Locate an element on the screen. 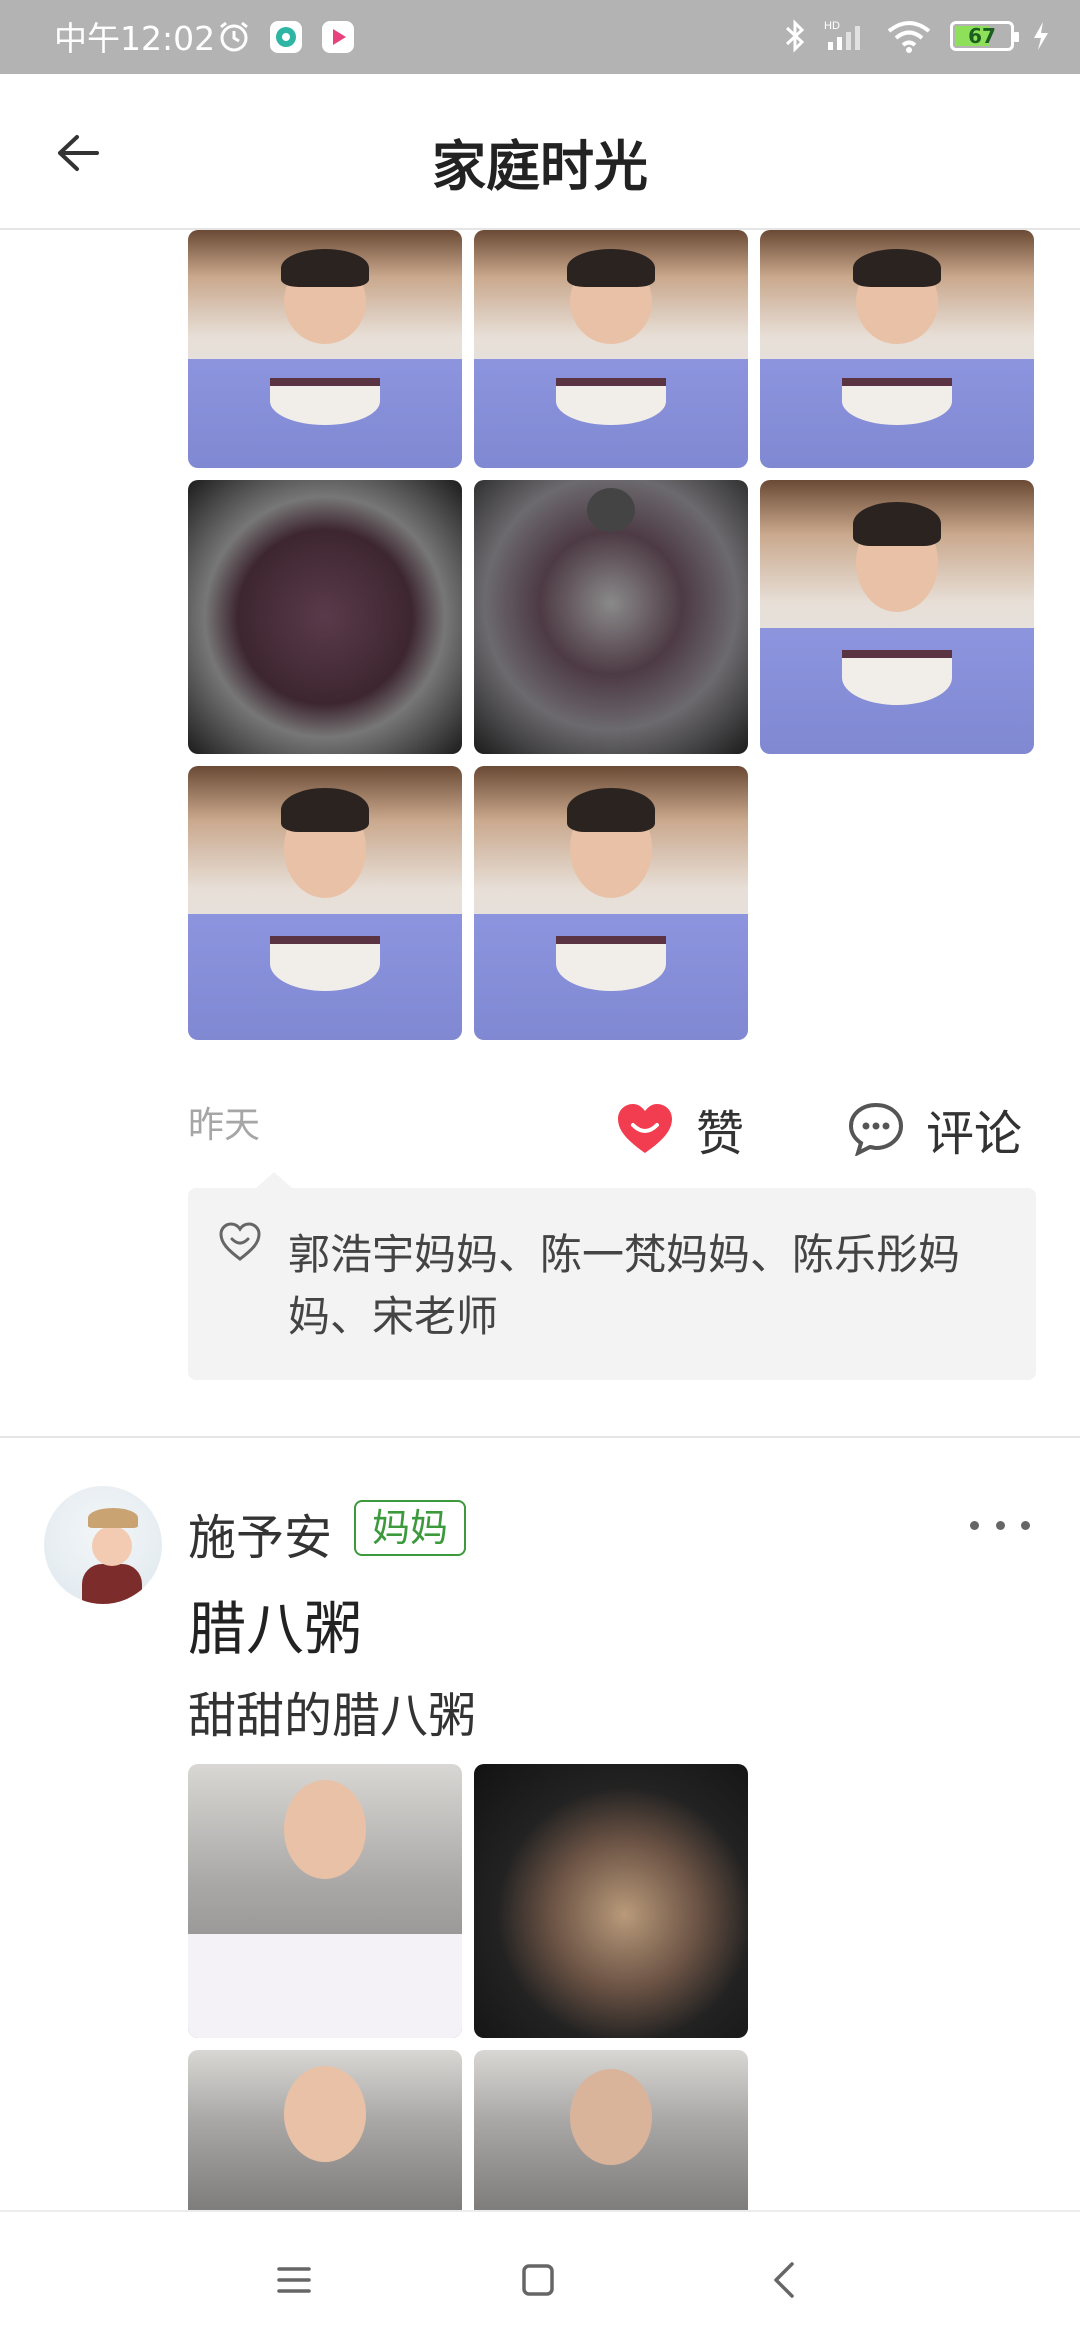  likes-list: 郭浩宇妈妈、陈一梵妈妈、陈乐彤妈妈、宋老师 is located at coordinates (612, 1276).